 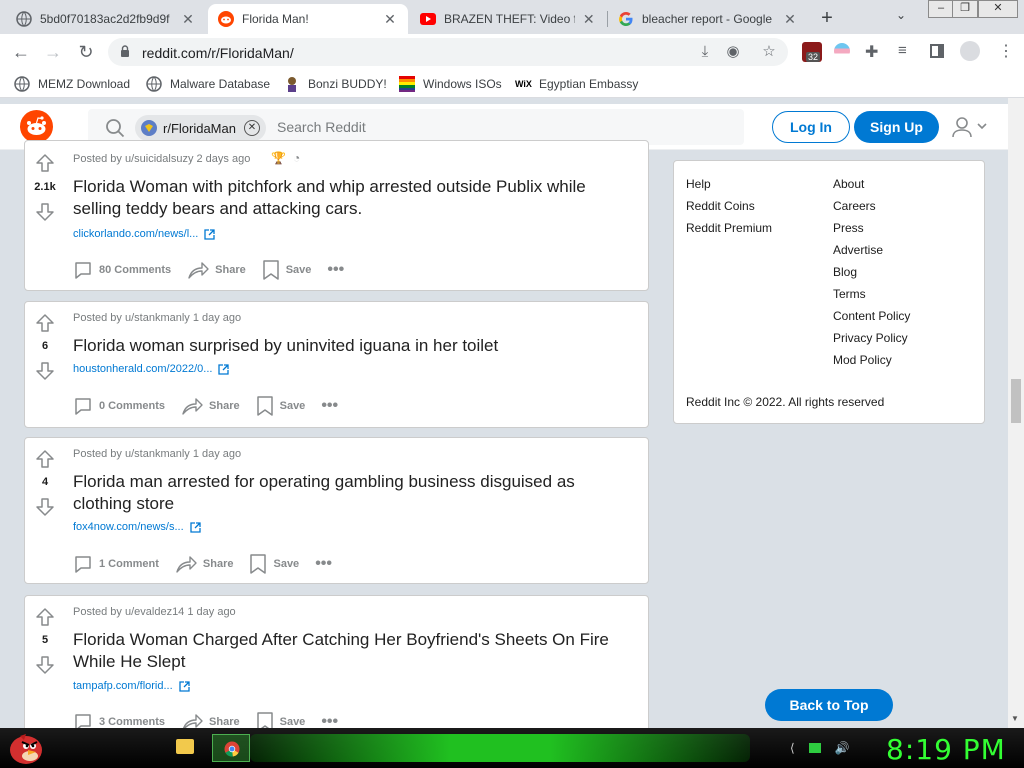 What do you see at coordinates (36, 126) in the screenshot?
I see `reddit-logo-icon` at bounding box center [36, 126].